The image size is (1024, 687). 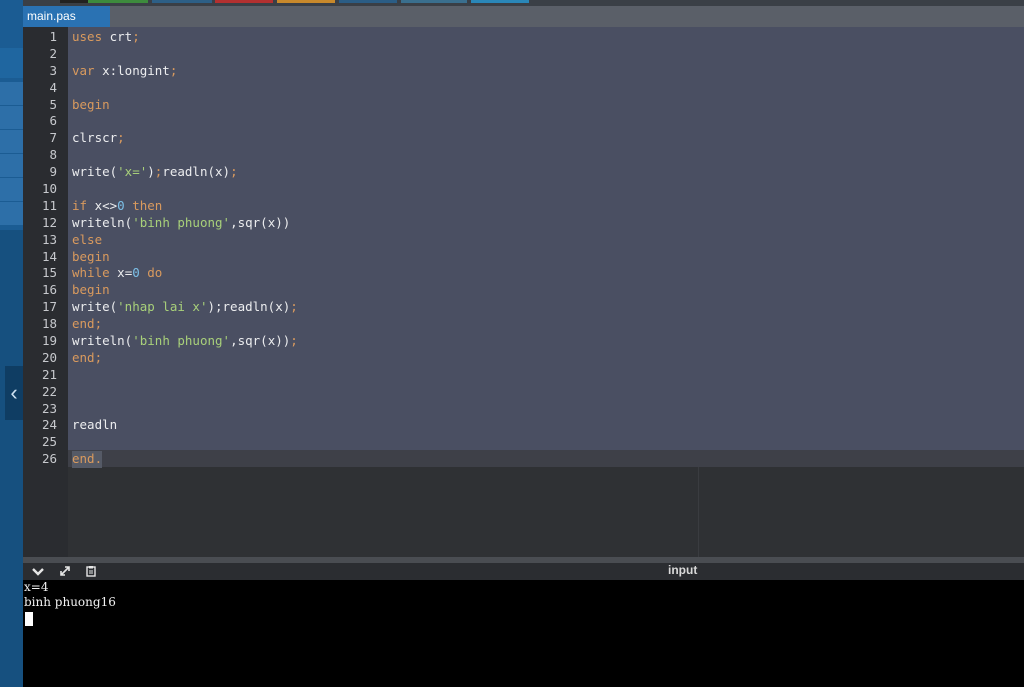 I want to click on code-line: 16 begin, so click(x=523, y=290).